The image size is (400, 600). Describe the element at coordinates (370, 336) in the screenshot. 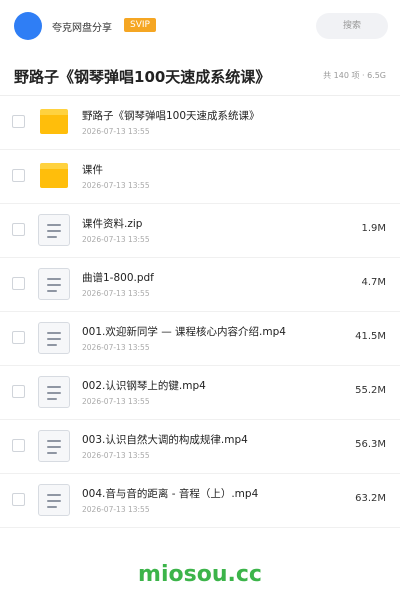

I see `file-size: 41.5M` at that location.